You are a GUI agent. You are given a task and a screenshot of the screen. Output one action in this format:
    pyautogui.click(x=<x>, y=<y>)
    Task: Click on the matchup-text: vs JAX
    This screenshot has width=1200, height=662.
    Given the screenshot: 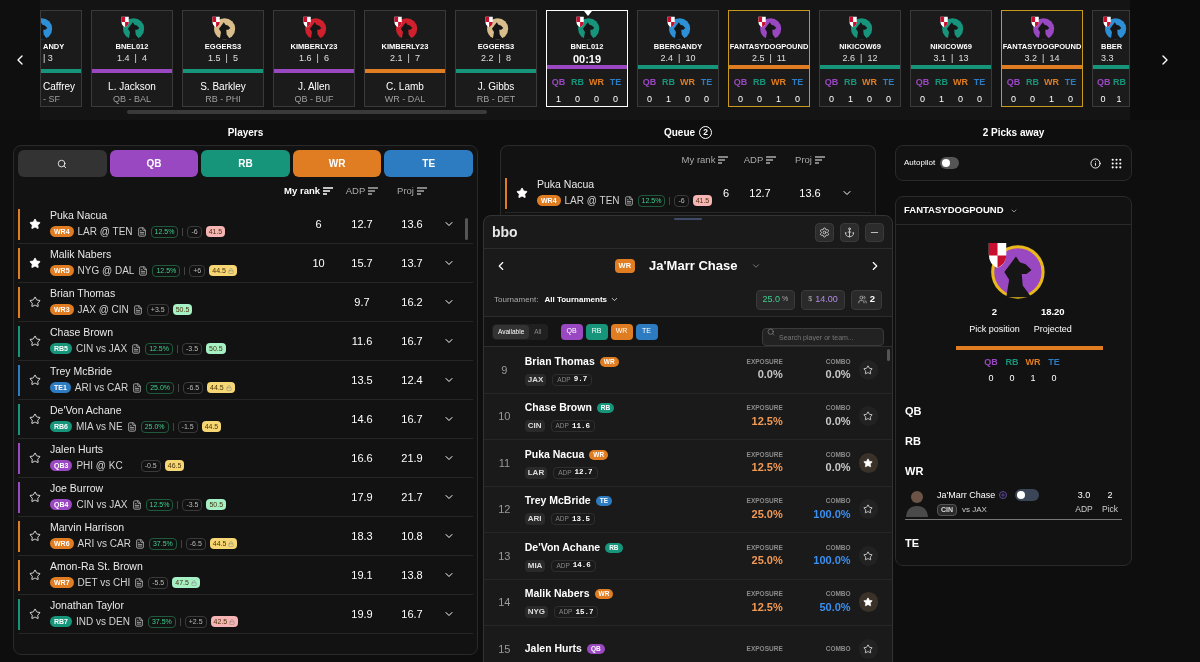 What is the action you would take?
    pyautogui.click(x=974, y=510)
    